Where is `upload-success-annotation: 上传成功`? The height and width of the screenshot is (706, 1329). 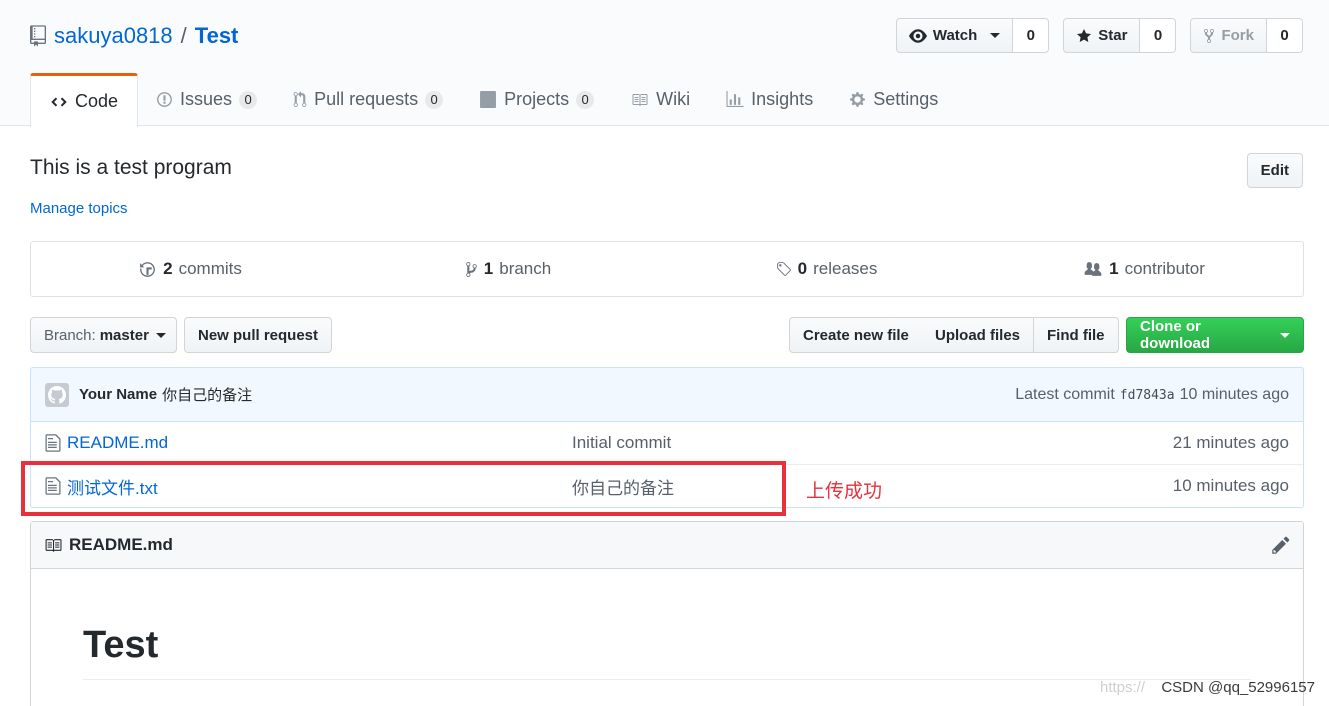
upload-success-annotation: 上传成功 is located at coordinates (844, 491).